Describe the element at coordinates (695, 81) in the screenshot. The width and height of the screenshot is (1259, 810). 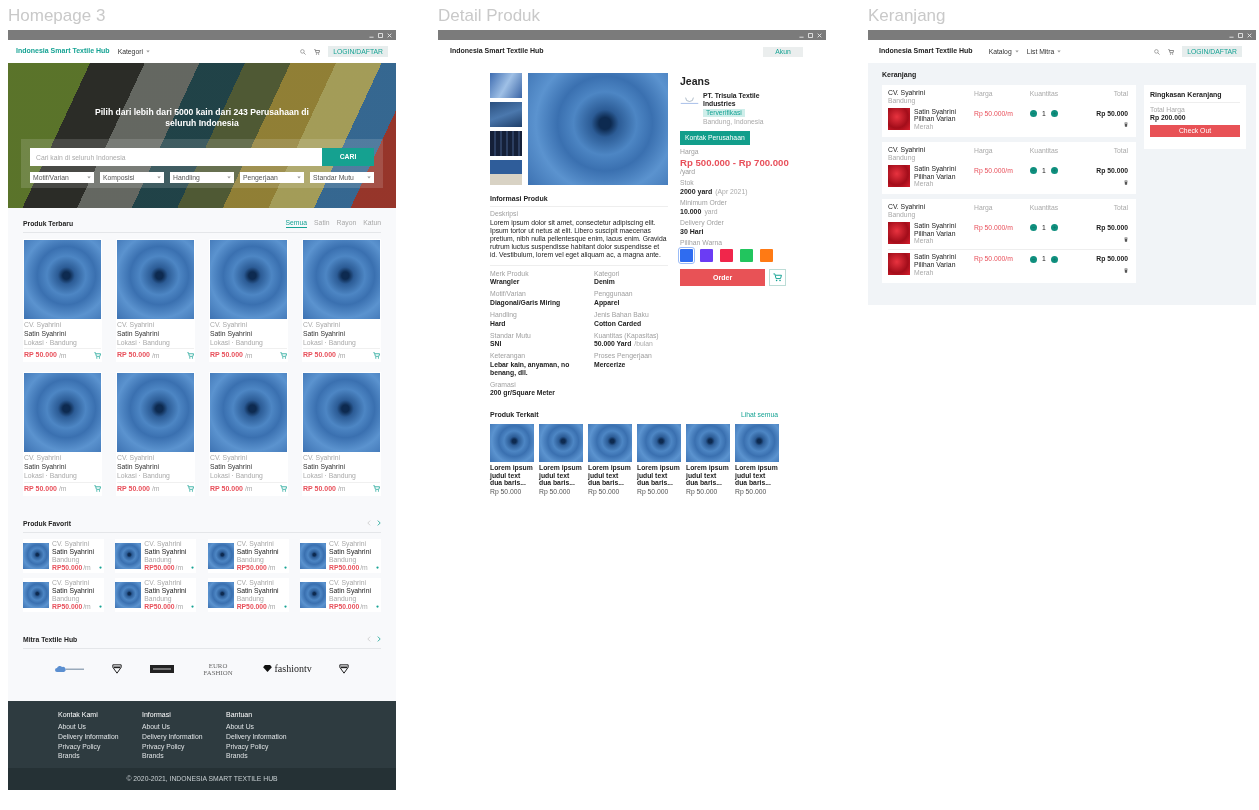
I see `product-title: Jeans` at that location.